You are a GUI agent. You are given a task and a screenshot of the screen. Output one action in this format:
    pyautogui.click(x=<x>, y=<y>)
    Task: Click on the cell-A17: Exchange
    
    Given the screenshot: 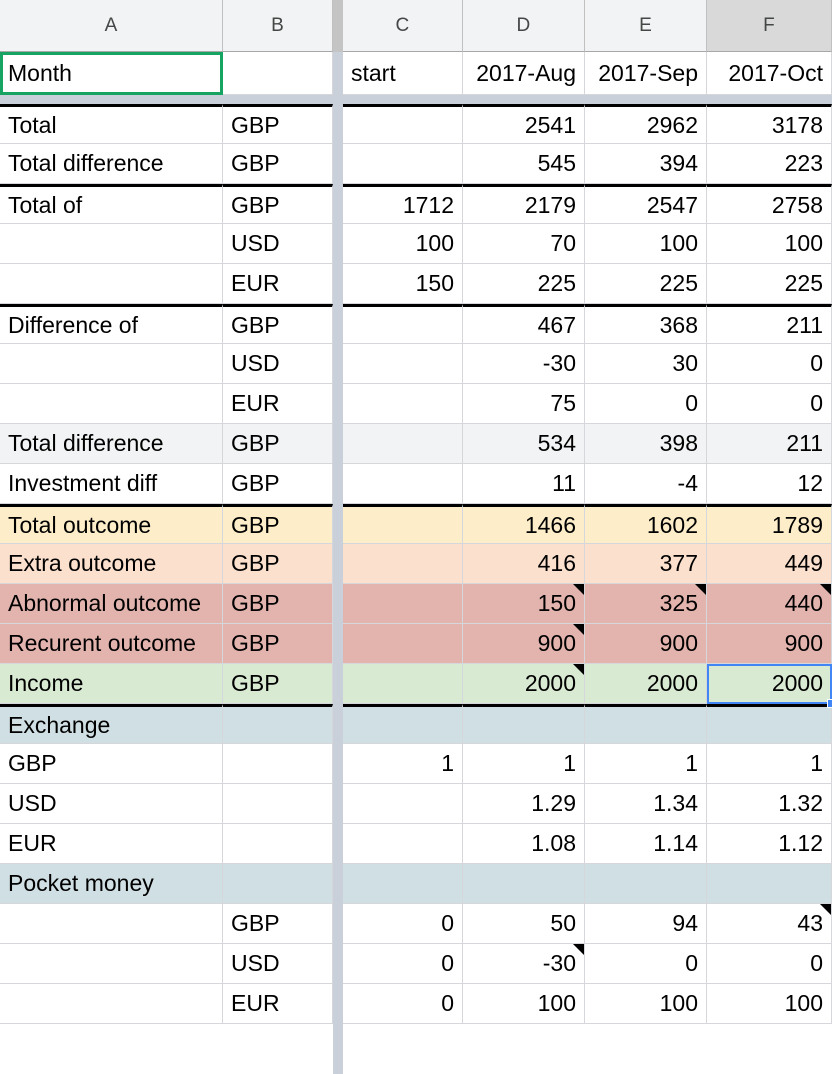 What is the action you would take?
    pyautogui.click(x=111, y=724)
    